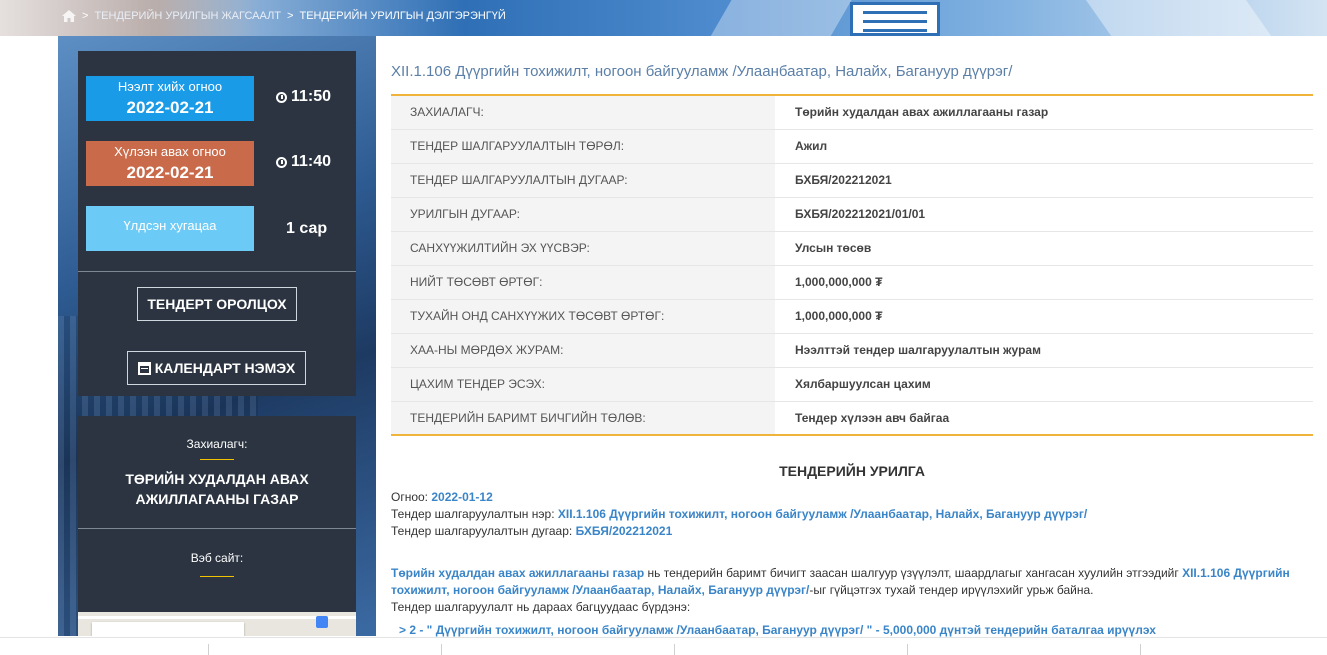  What do you see at coordinates (624, 531) in the screenshot?
I see `notice-number-value: БХБЯ/202212021` at bounding box center [624, 531].